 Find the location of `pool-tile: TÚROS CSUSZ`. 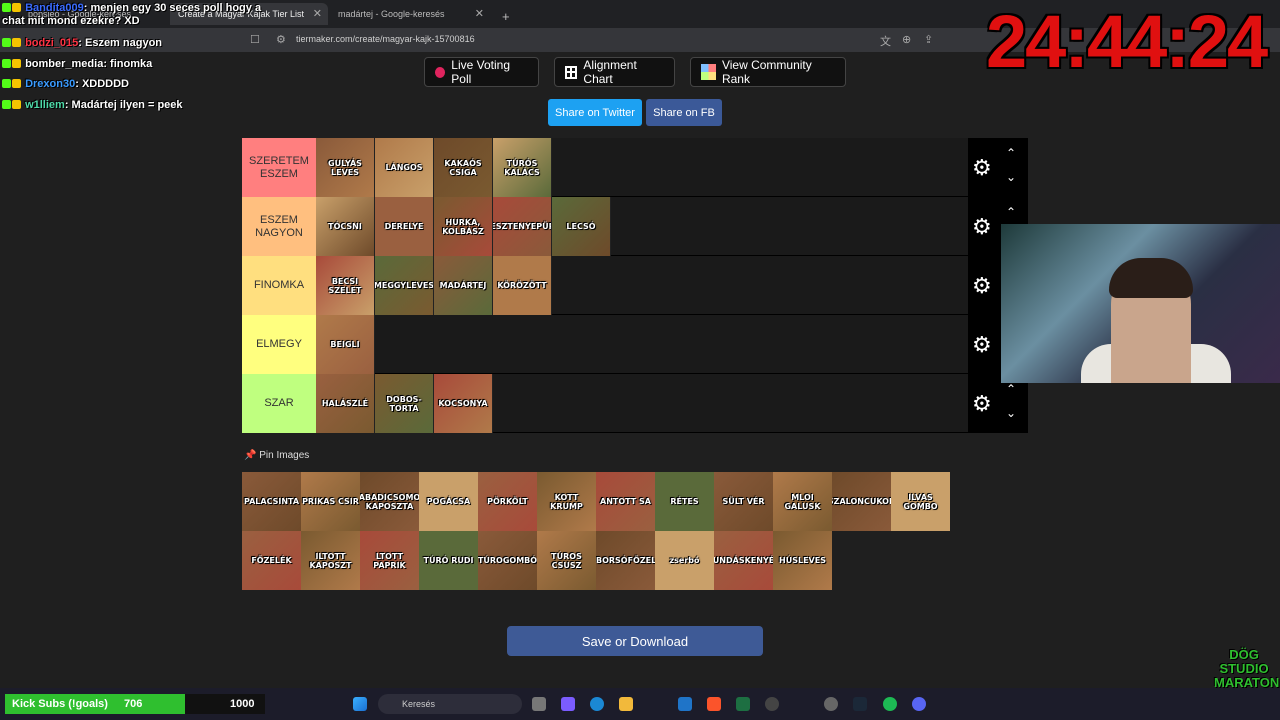

pool-tile: TÚROS CSUSZ is located at coordinates (566, 560).